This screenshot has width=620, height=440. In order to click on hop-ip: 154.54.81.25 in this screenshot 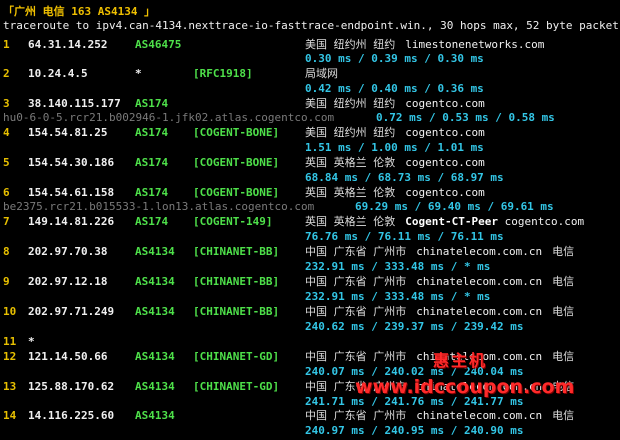, I will do `click(68, 132)`.